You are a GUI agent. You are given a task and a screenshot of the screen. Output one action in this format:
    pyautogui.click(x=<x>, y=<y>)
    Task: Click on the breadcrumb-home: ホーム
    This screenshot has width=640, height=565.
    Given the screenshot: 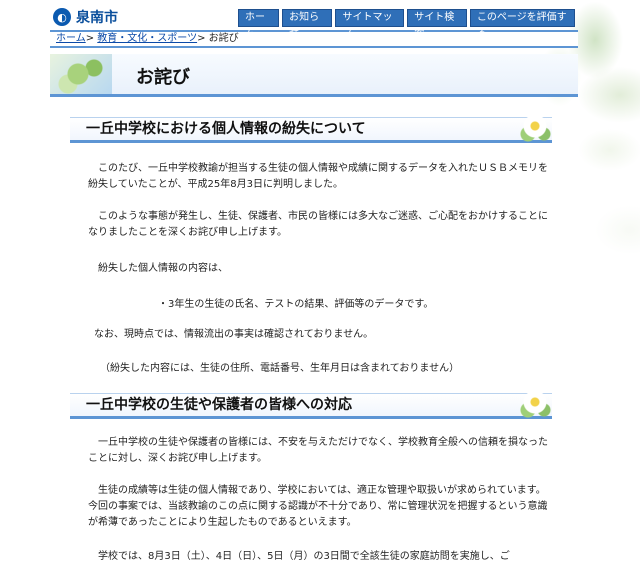 What is the action you would take?
    pyautogui.click(x=71, y=38)
    